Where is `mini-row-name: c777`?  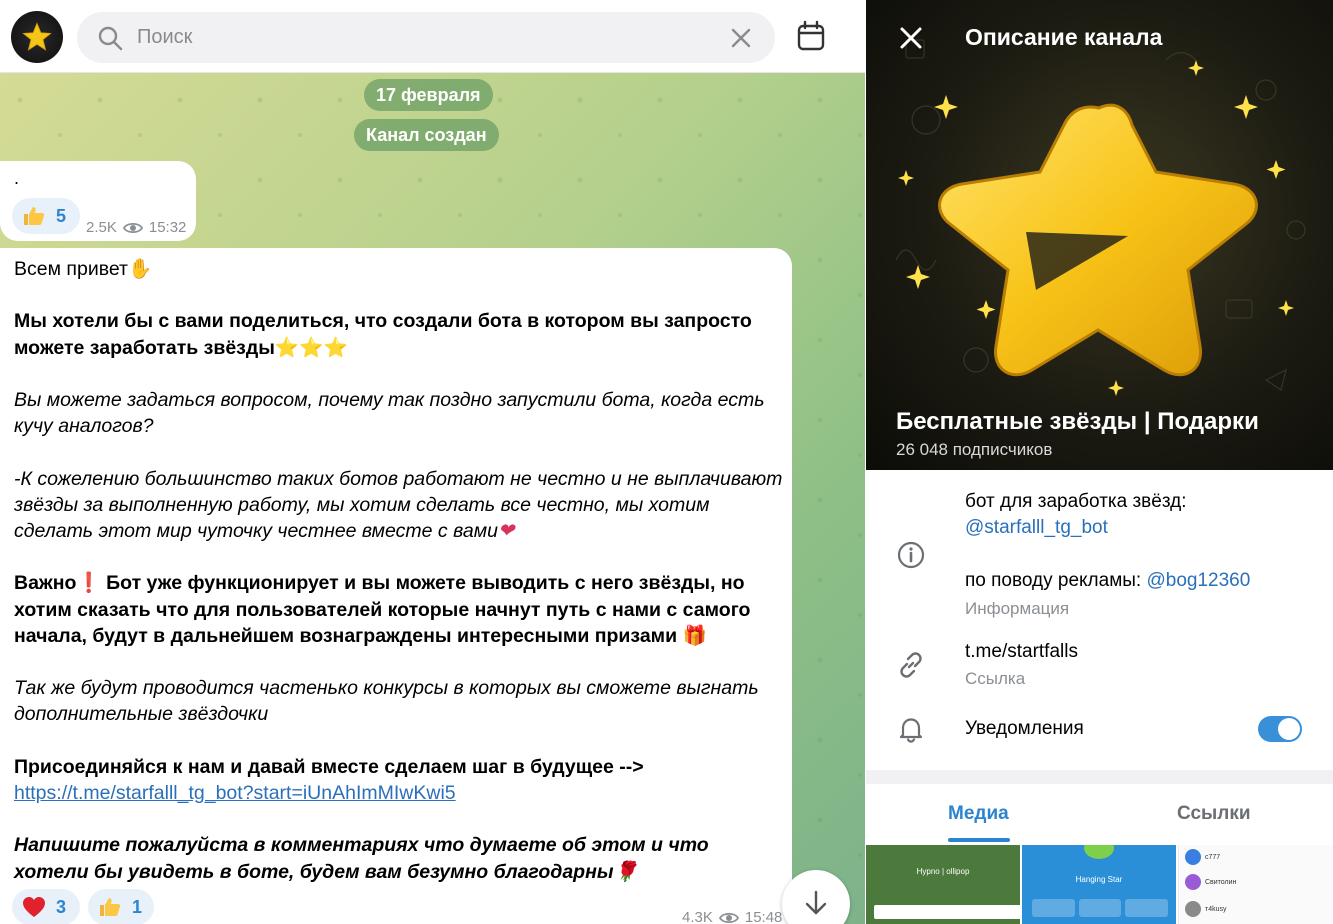
mini-row-name: c777 is located at coordinates (1213, 857).